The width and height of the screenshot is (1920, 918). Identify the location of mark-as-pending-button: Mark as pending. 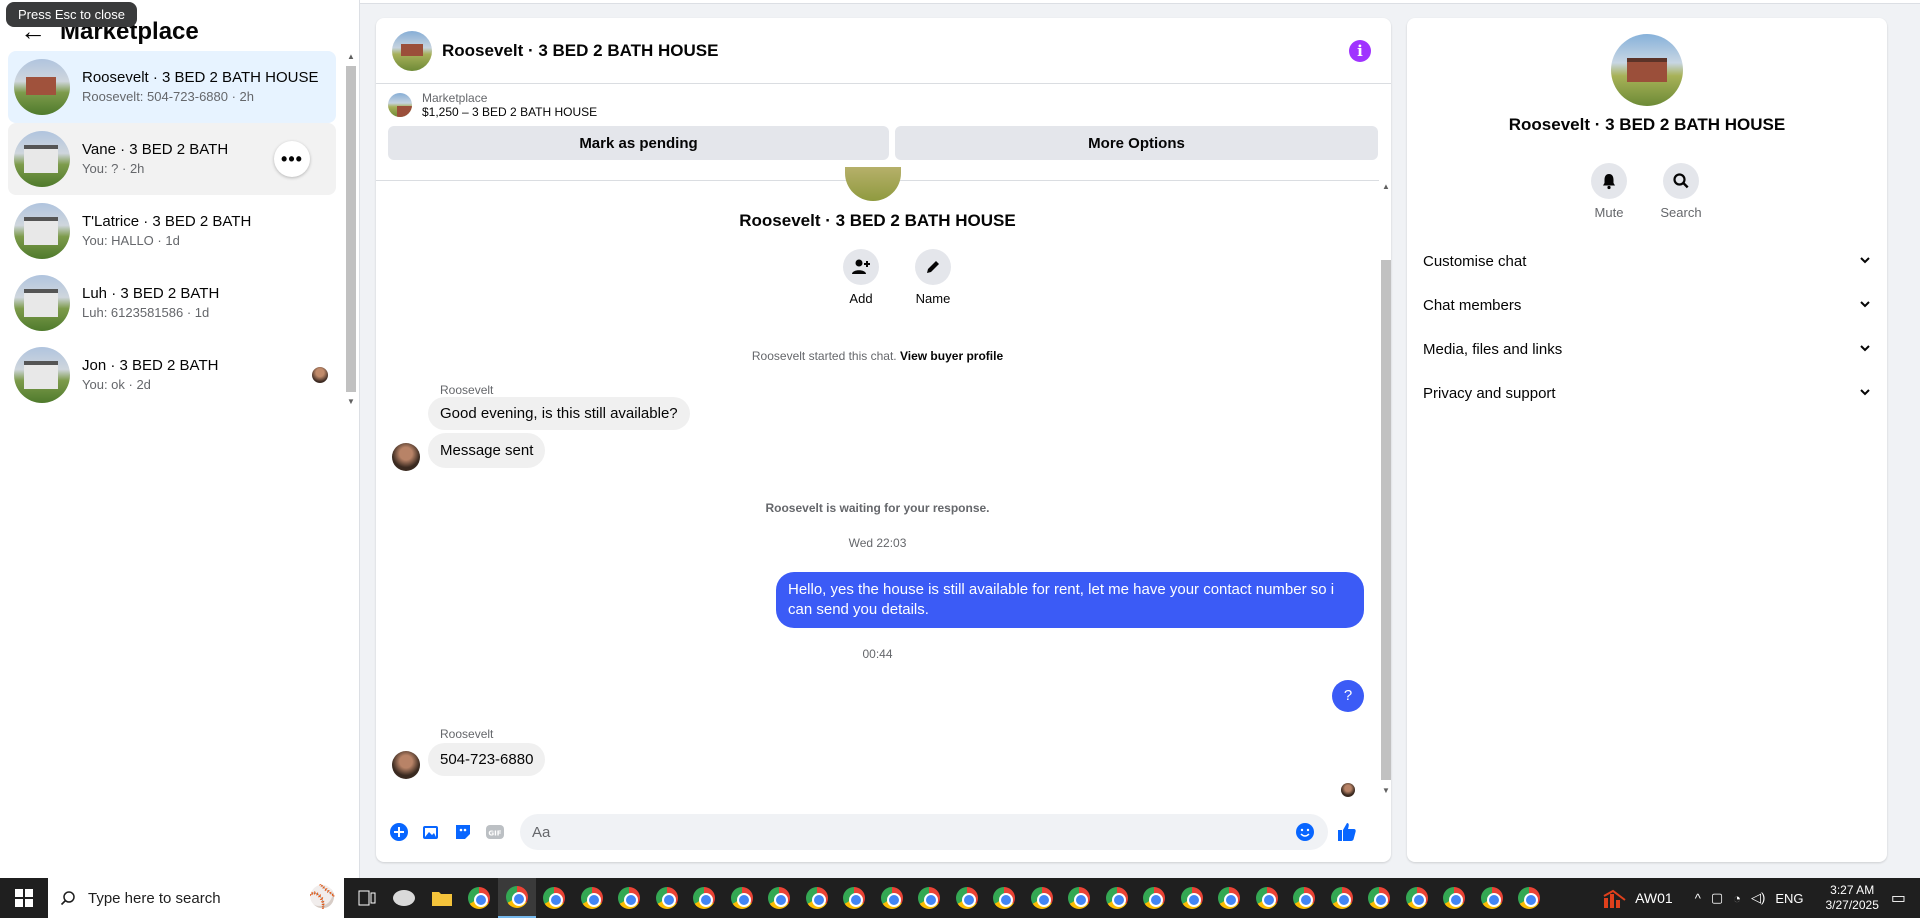
(638, 143).